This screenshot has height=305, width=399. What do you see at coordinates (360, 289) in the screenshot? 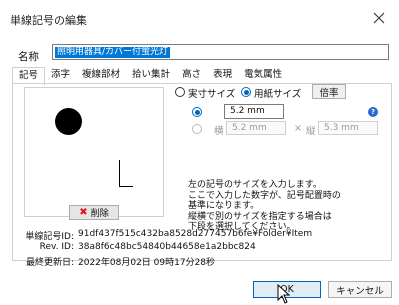
I see `cancel-button: キャンセル` at bounding box center [360, 289].